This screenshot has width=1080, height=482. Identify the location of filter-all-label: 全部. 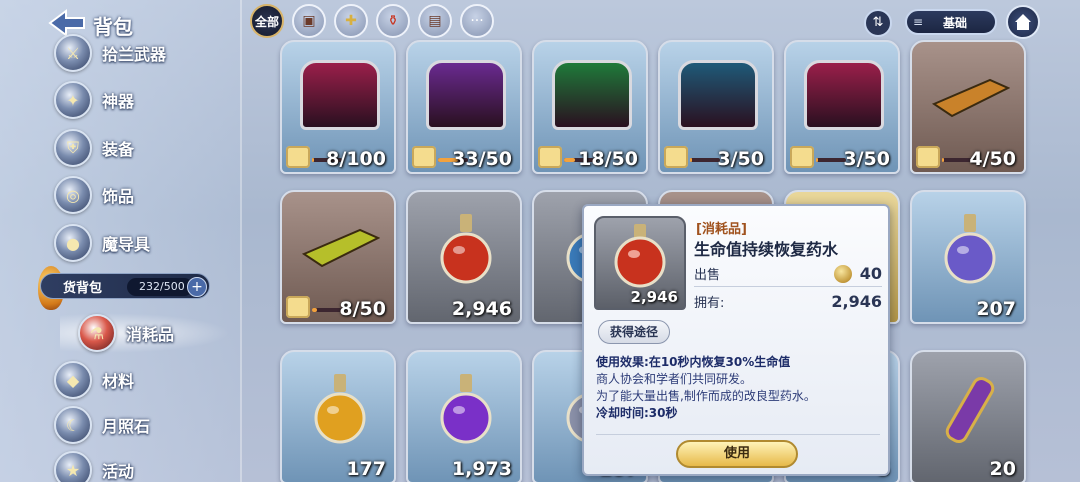
(266, 21).